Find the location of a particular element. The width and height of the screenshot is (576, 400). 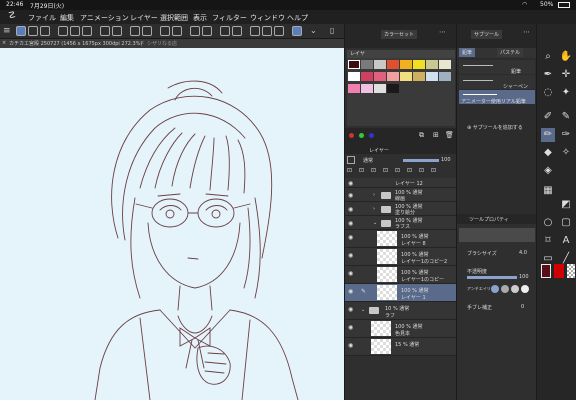

ruler-icon: ⌑ is located at coordinates (548, 241).